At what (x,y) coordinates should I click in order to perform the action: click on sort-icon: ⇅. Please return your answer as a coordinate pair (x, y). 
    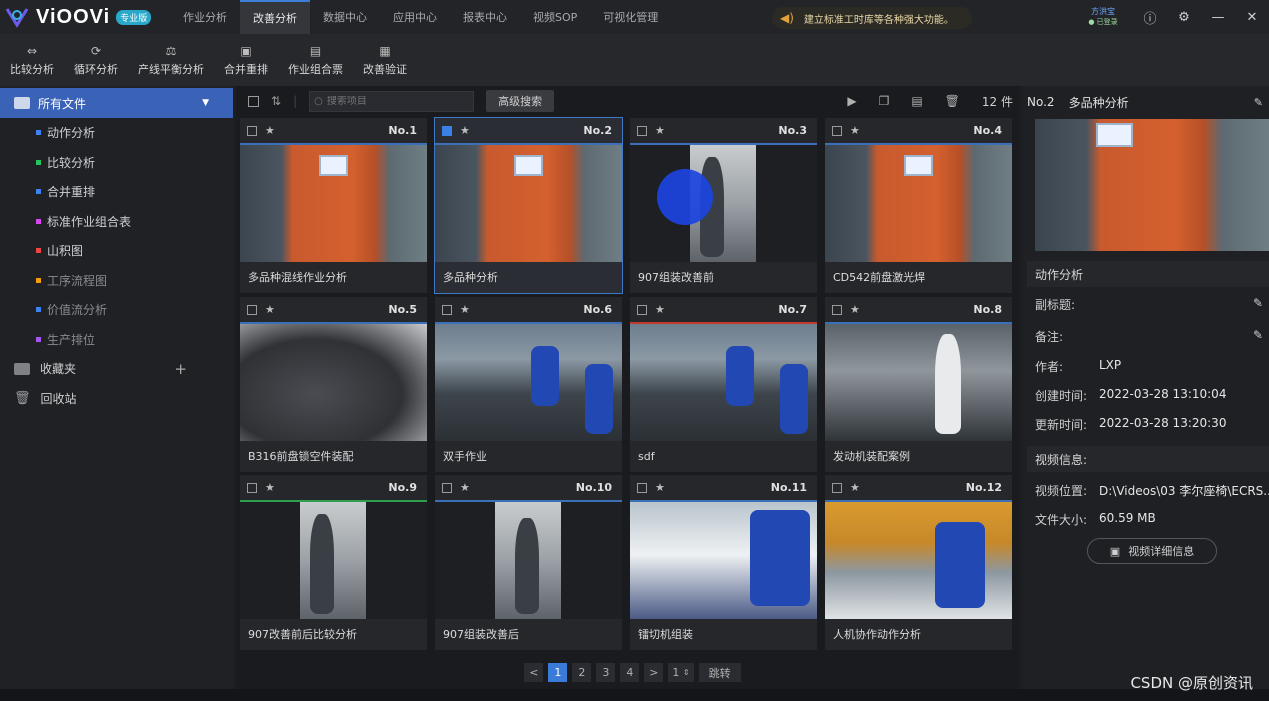
    Looking at the image, I should click on (276, 101).